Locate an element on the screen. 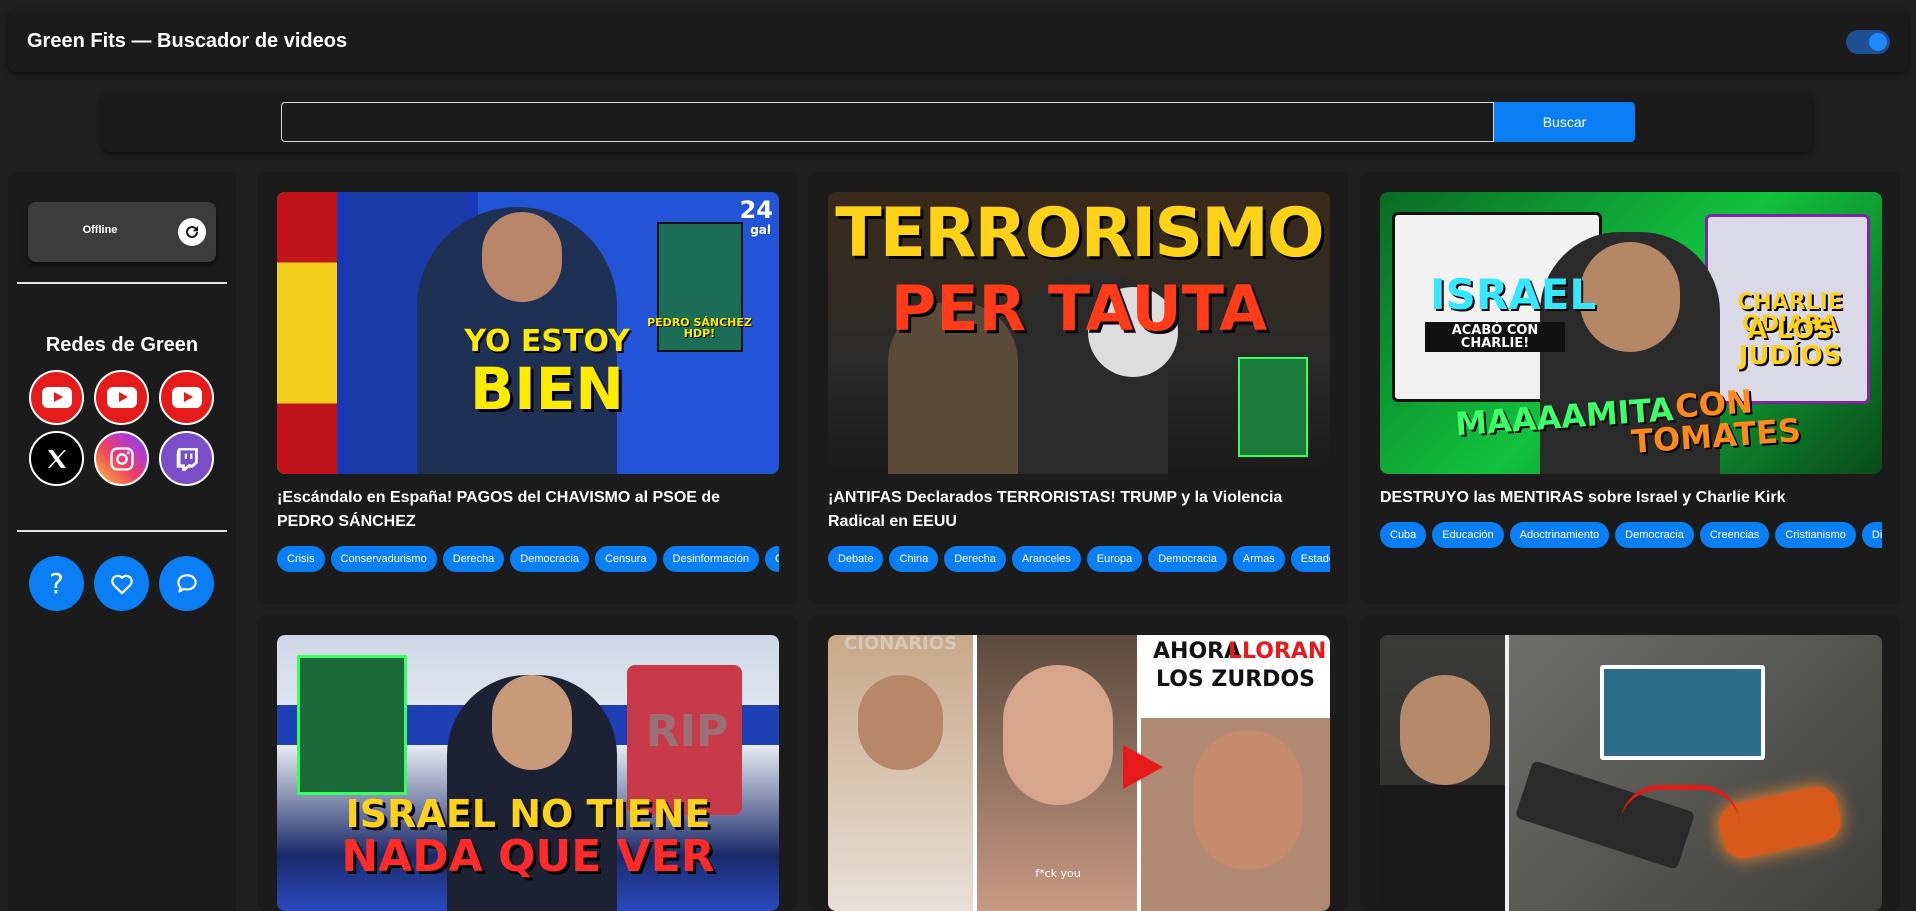 The image size is (1916, 911). video-thumbnail is located at coordinates (1631, 773).